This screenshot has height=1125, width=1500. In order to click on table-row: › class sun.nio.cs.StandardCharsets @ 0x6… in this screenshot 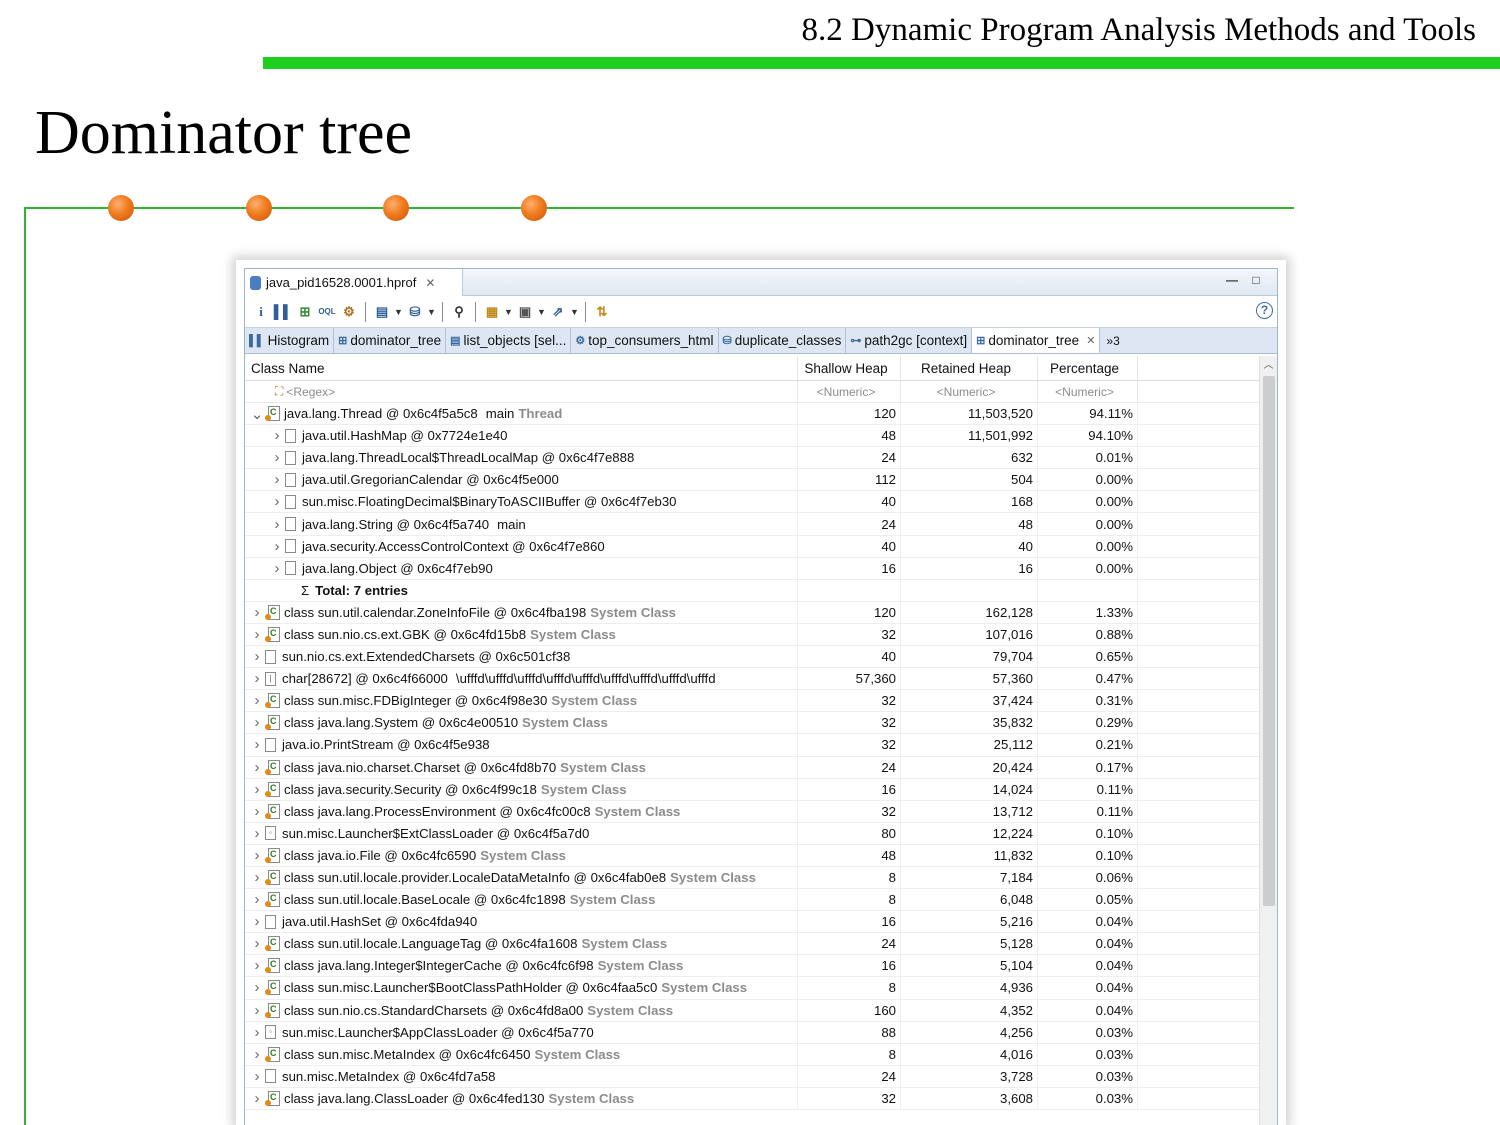, I will do `click(761, 1010)`.